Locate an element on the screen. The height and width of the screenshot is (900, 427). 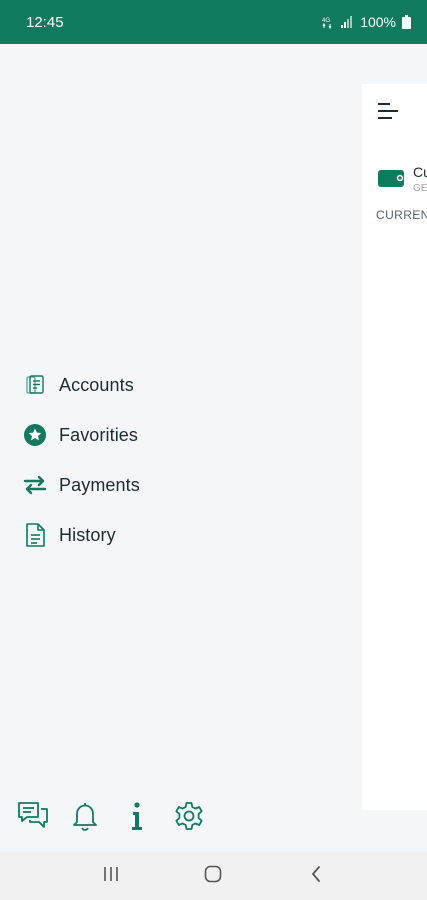
back-button is located at coordinates (316, 876).